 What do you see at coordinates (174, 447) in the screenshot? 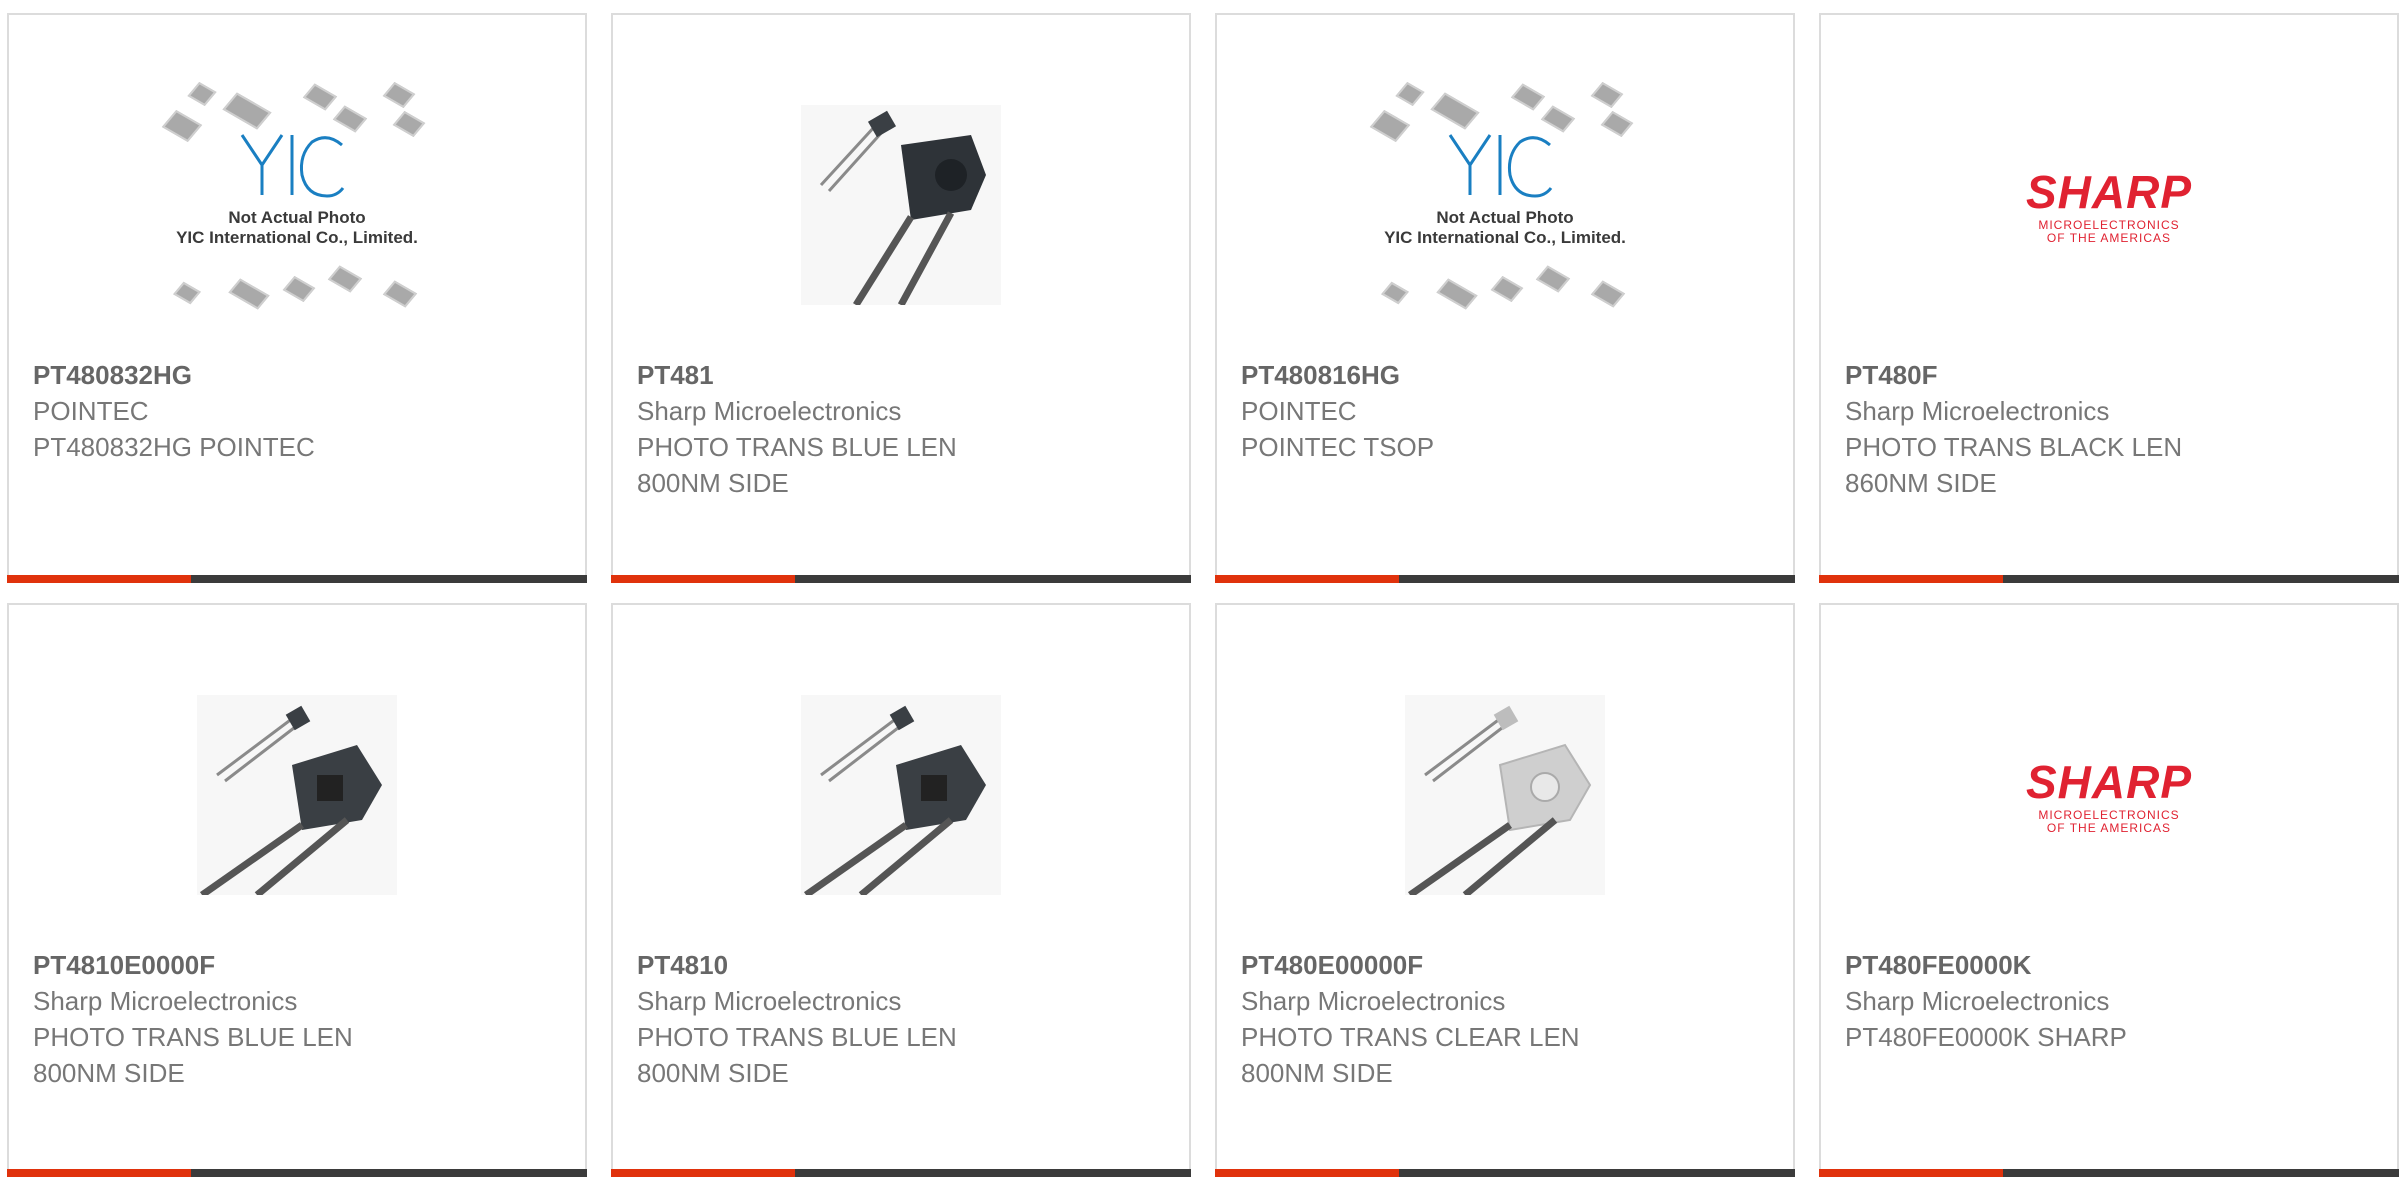
I see `description: PT480832HG POINTEC` at bounding box center [174, 447].